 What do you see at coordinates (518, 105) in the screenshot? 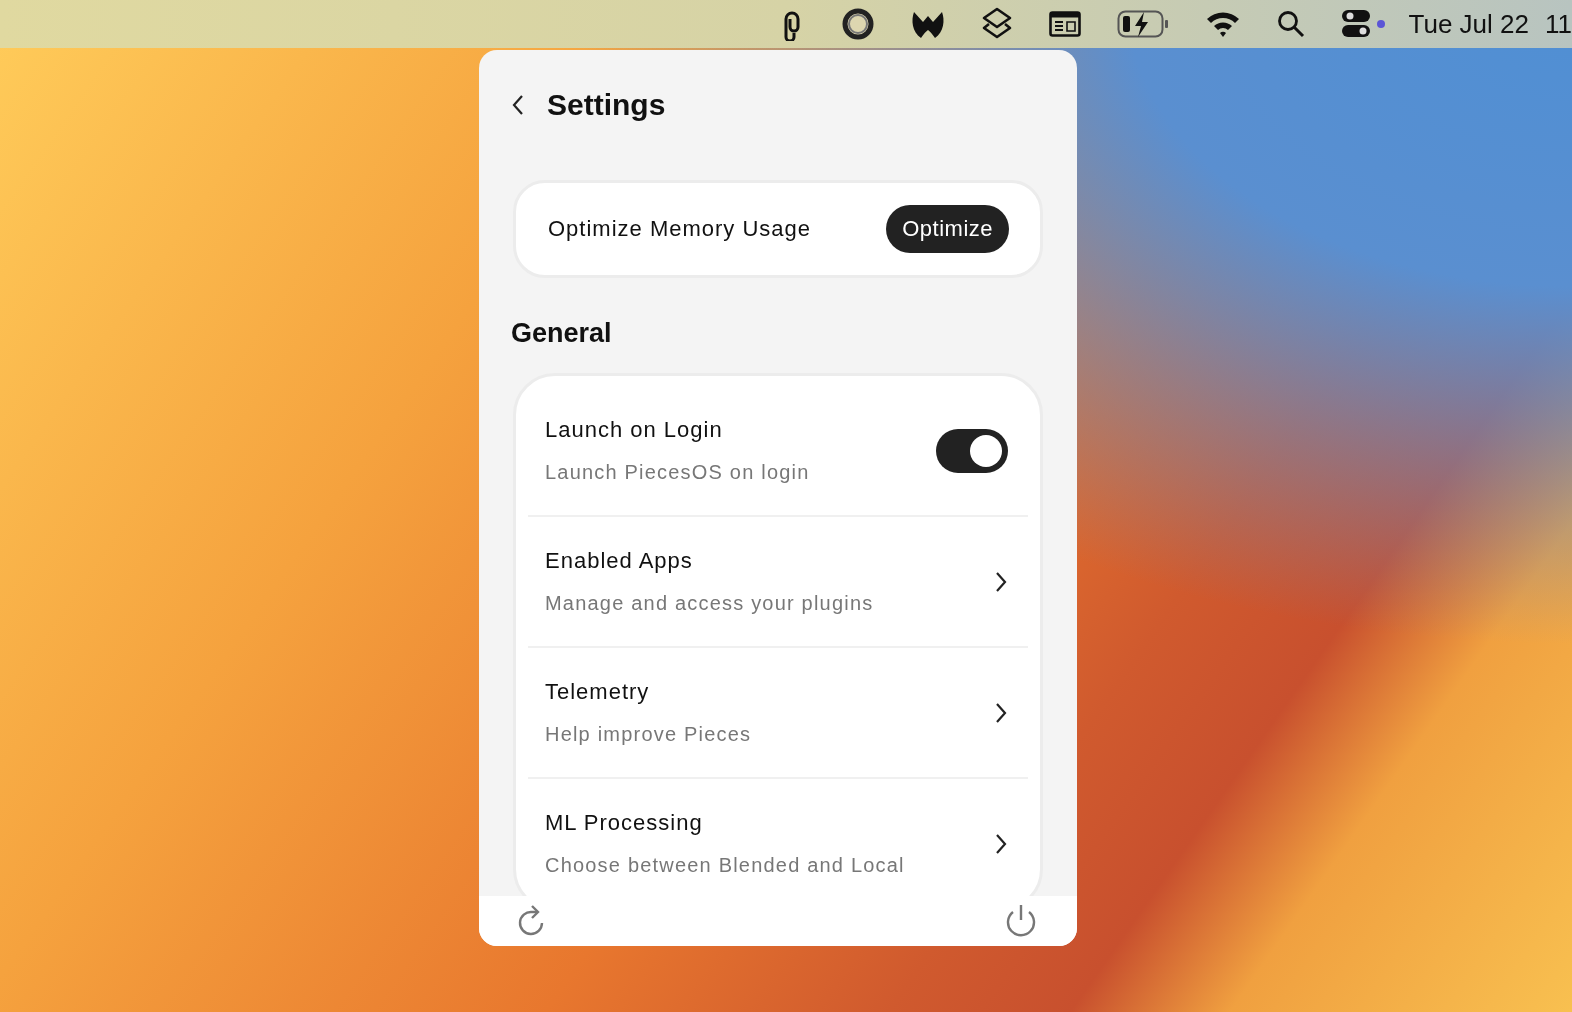
I see `chevron-left-icon` at bounding box center [518, 105].